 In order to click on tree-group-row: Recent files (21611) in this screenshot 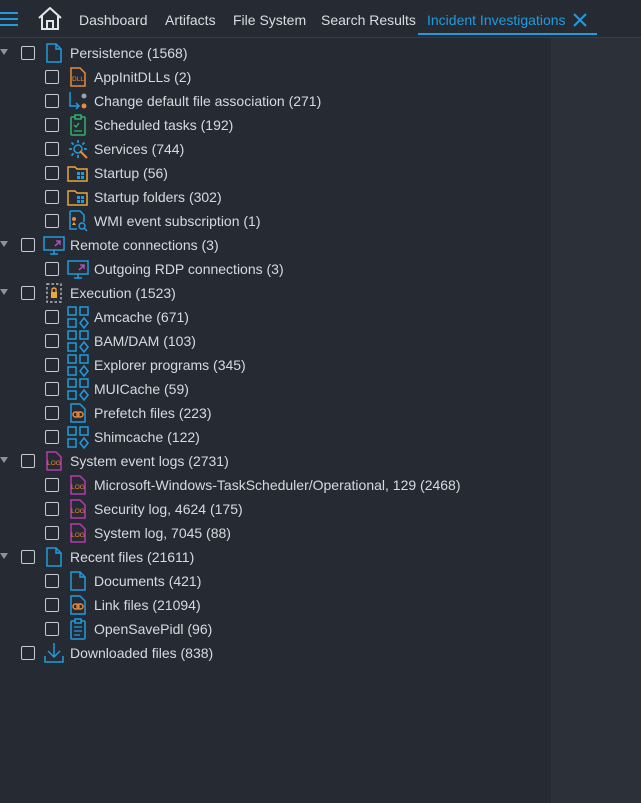, I will do `click(275, 557)`.